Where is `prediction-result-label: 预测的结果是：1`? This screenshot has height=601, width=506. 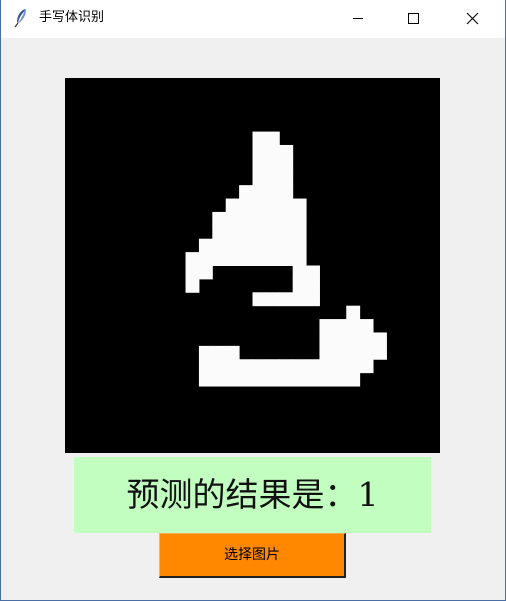
prediction-result-label: 预测的结果是：1 is located at coordinates (252, 494).